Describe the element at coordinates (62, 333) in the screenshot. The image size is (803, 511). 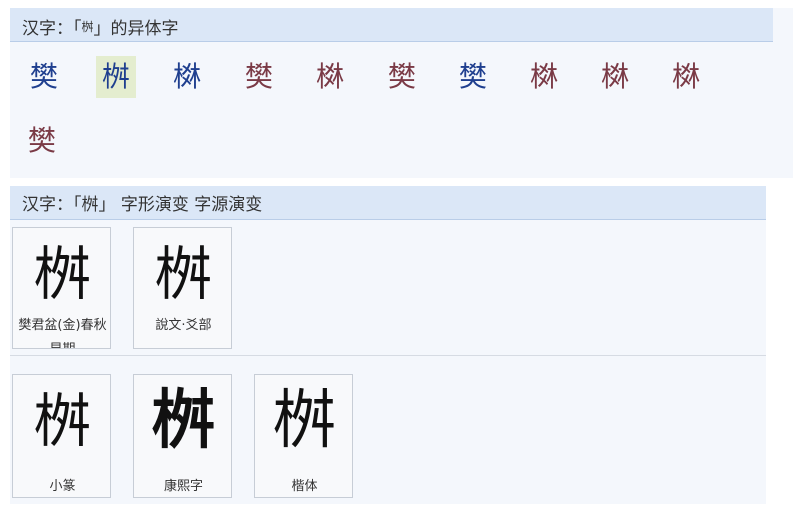
I see `caption-bronze: 樊君盆(金)春秋早期` at that location.